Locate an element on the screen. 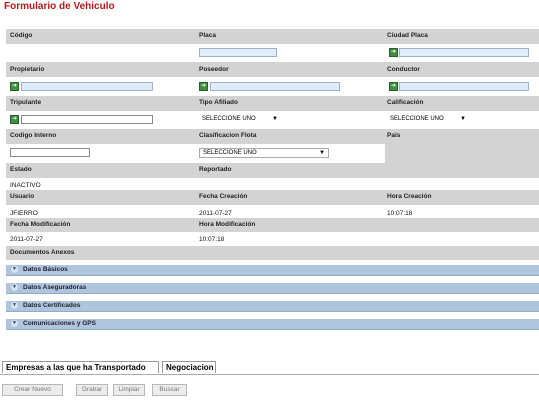  tipo-afiliado-selected: SELECCIONE UNO is located at coordinates (229, 119).